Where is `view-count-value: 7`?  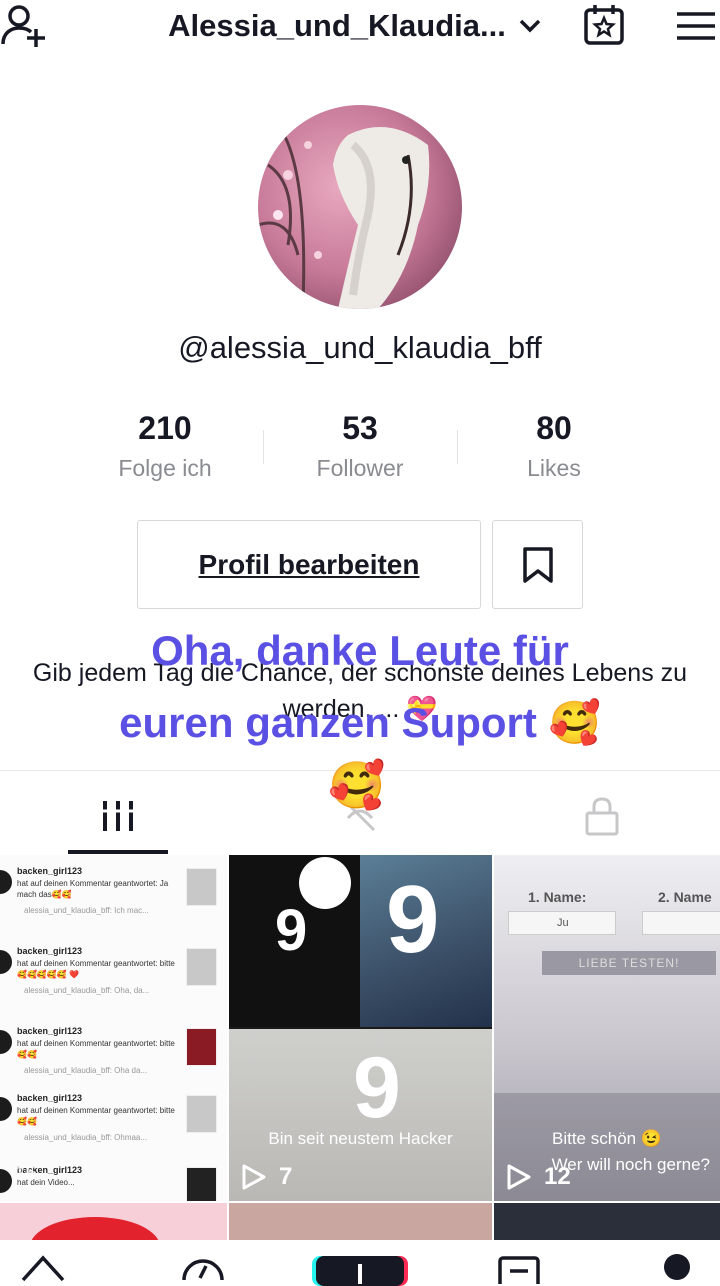
view-count-value: 7 is located at coordinates (286, 1176).